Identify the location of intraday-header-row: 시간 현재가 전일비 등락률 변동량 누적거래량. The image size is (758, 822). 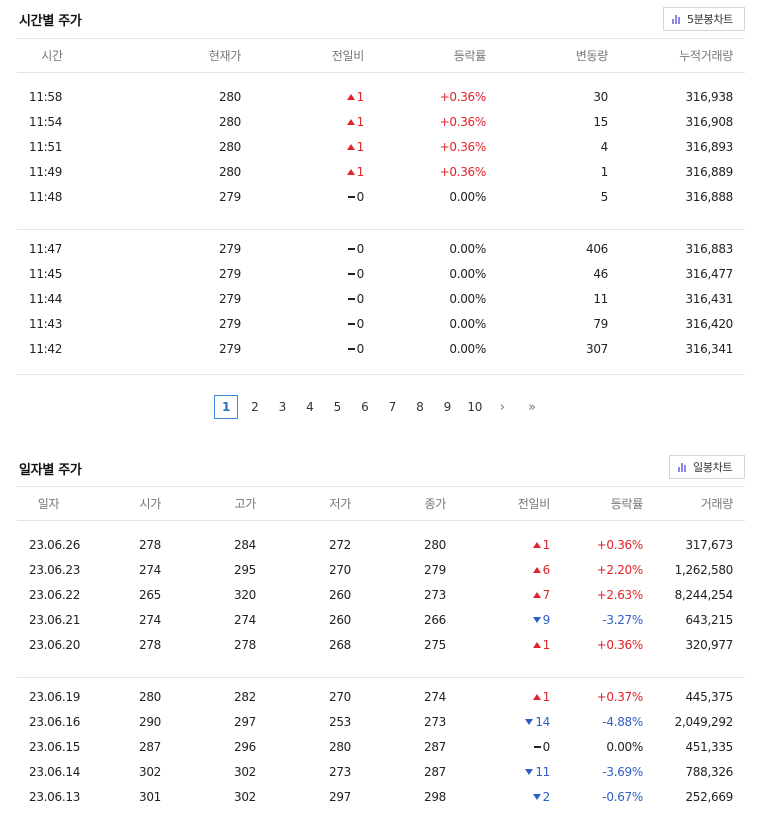
(381, 55).